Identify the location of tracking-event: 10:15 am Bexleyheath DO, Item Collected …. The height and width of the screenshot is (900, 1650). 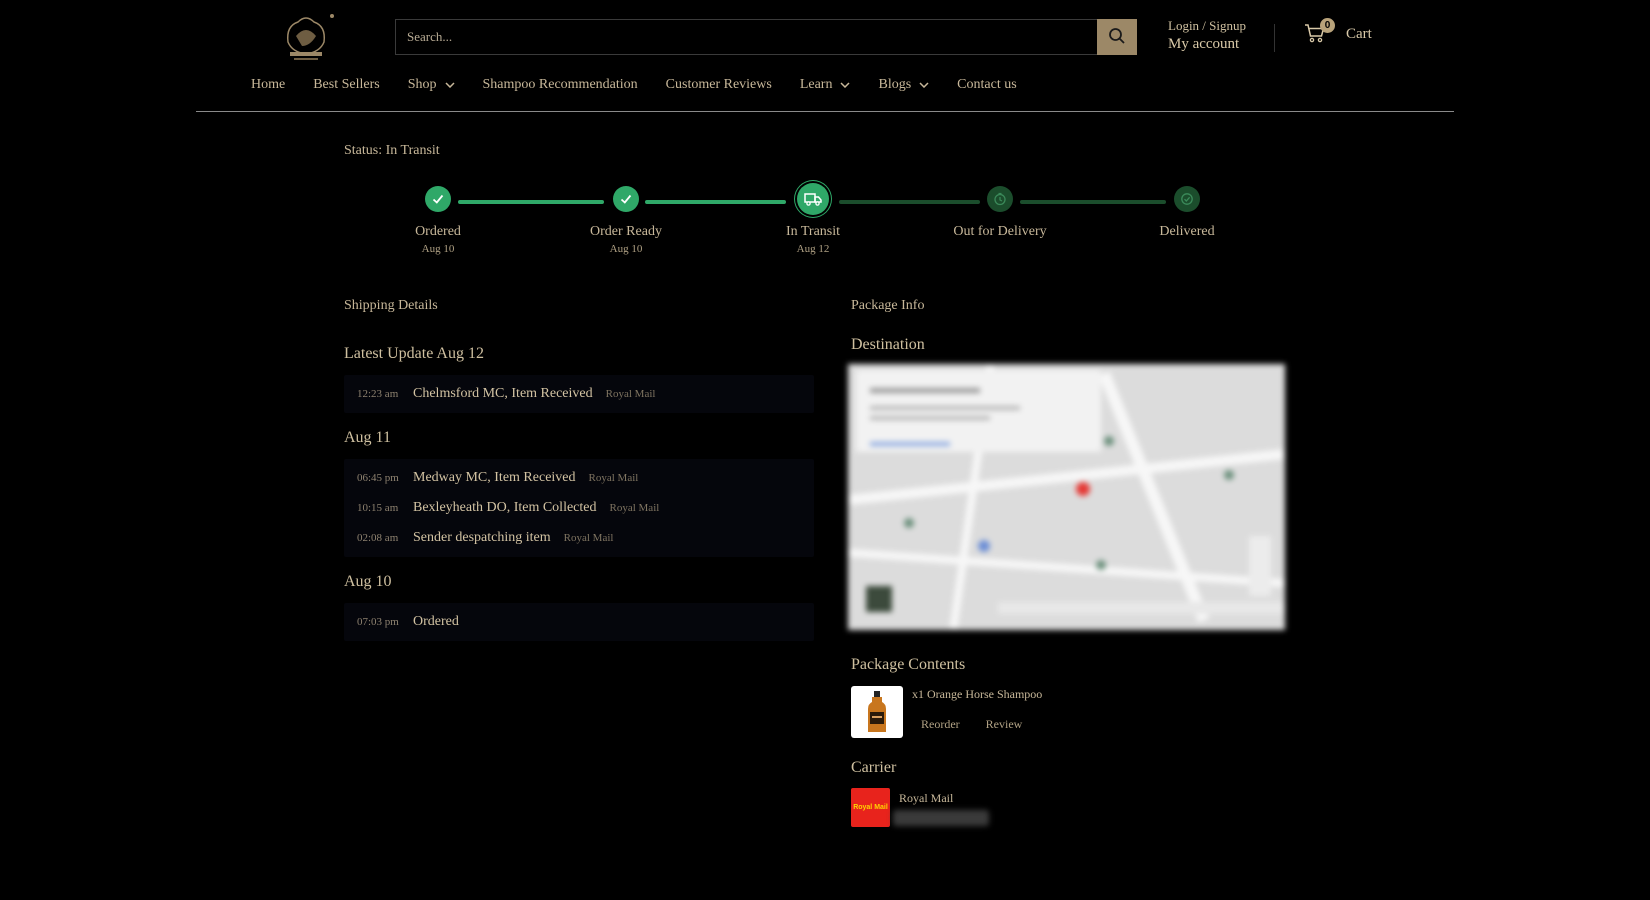
(579, 508).